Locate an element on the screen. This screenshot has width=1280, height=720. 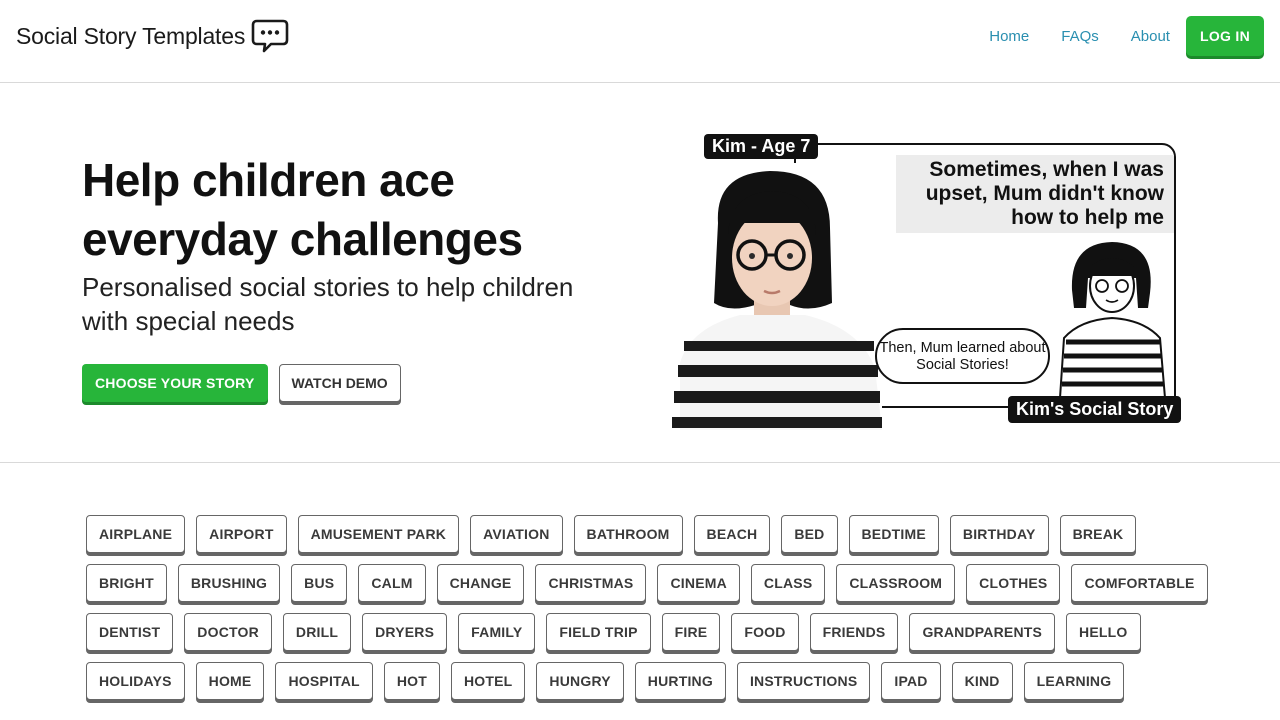
topic-tag: HOME is located at coordinates (230, 681).